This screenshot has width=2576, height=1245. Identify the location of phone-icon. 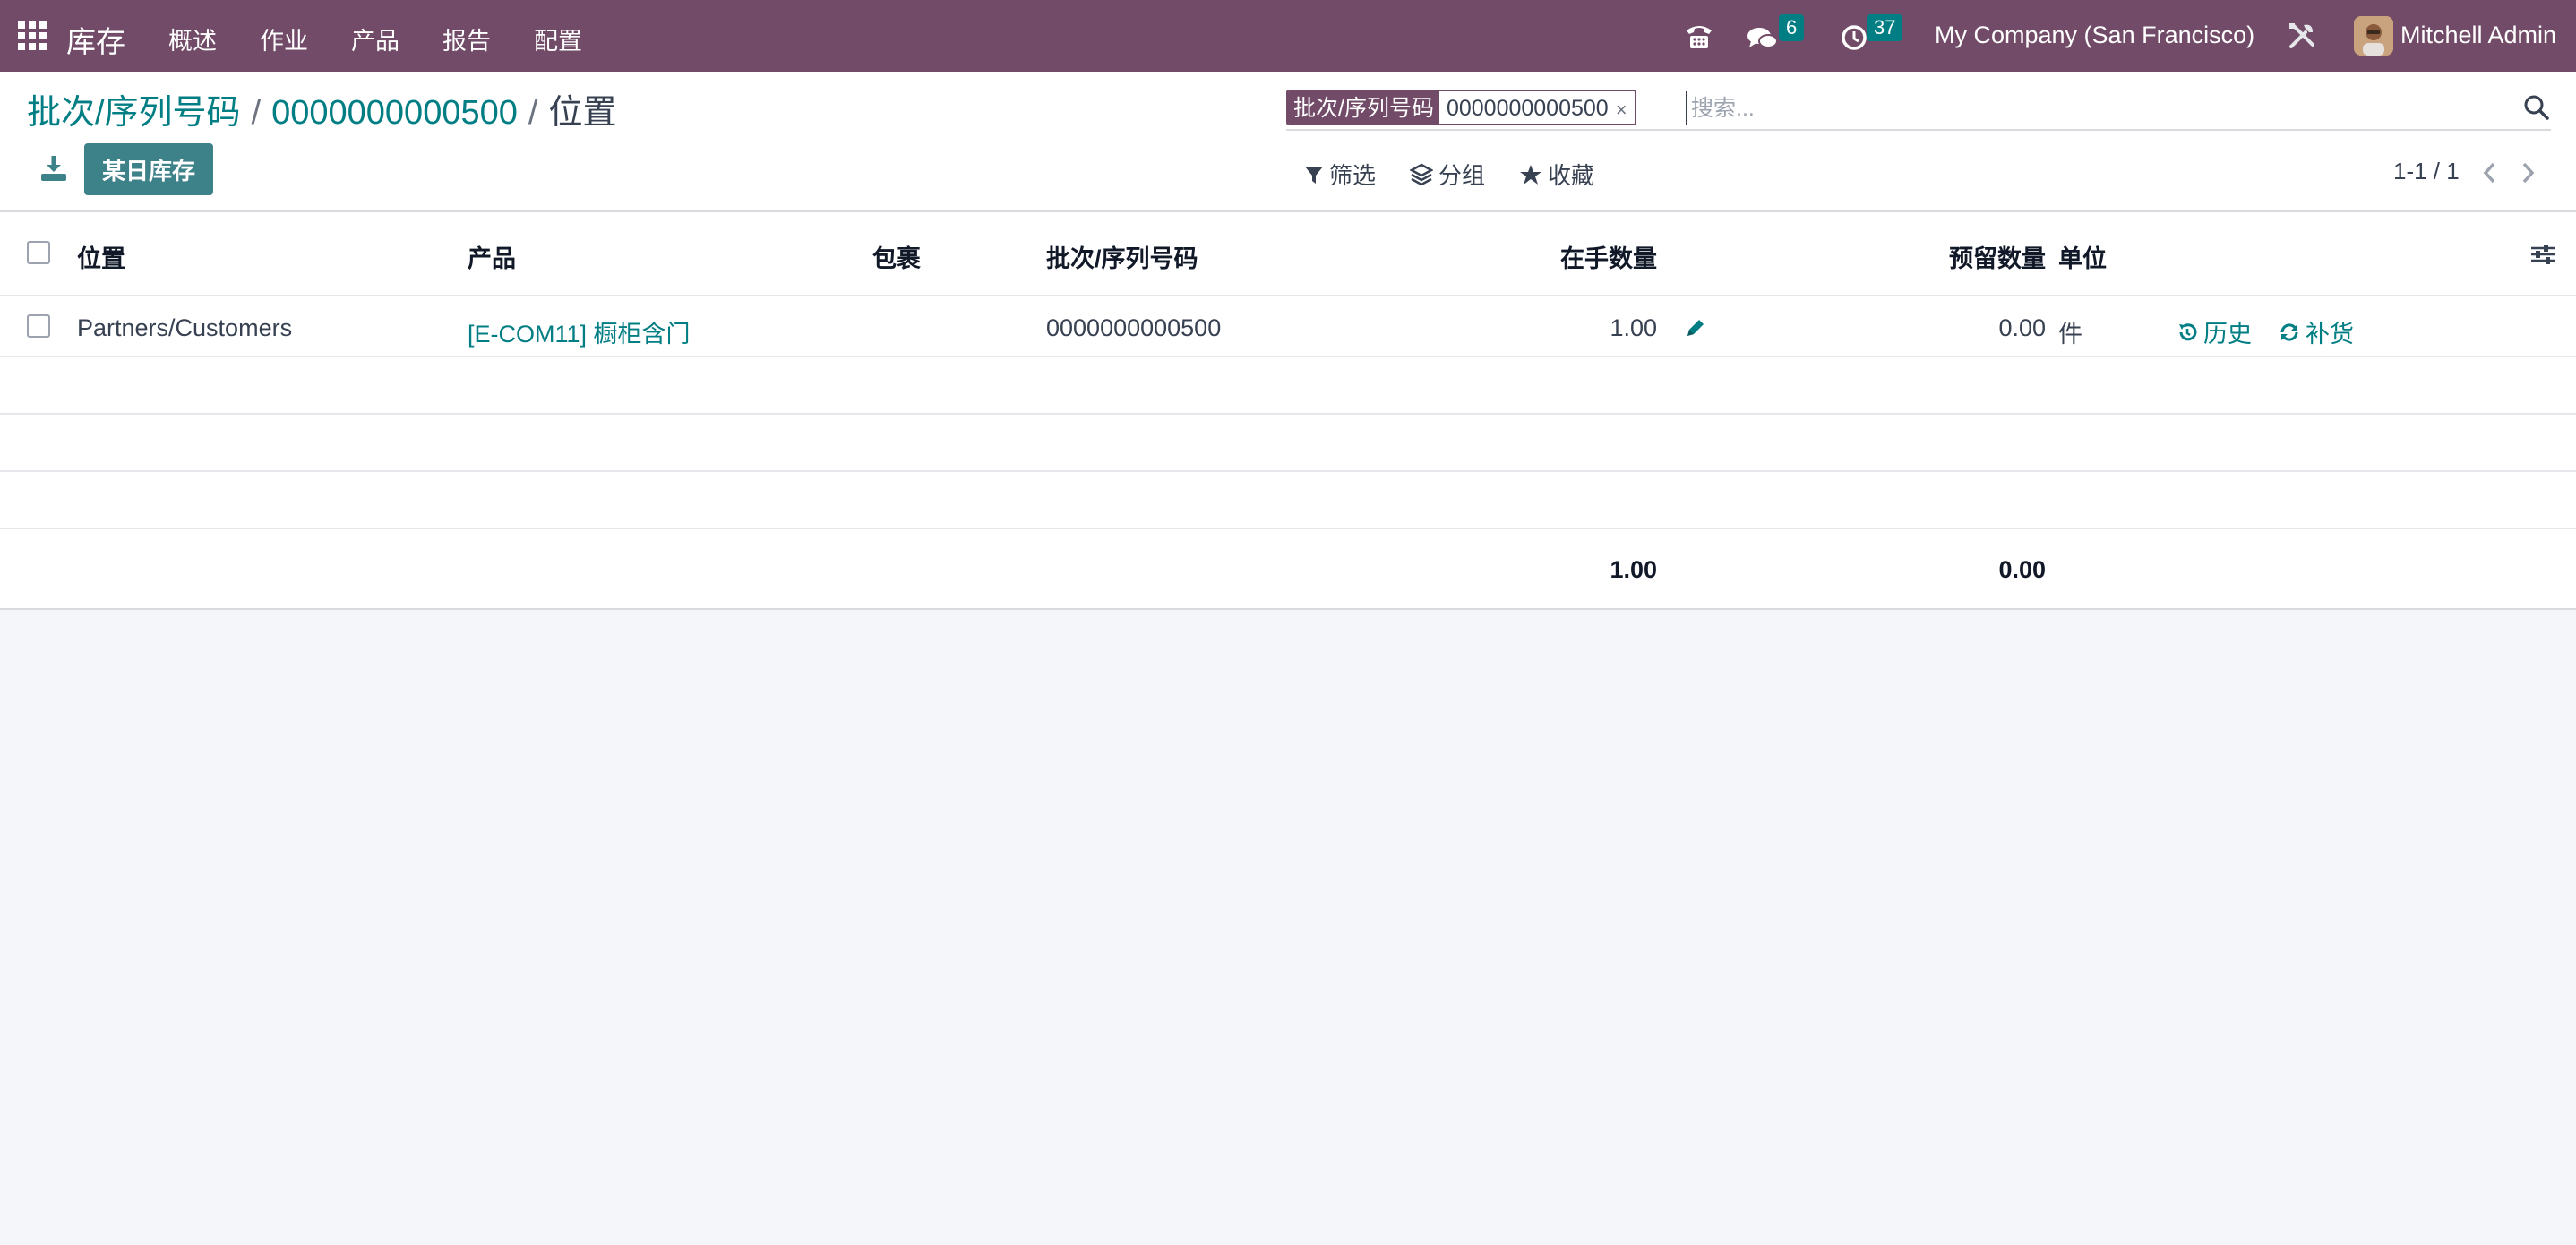
(1699, 36).